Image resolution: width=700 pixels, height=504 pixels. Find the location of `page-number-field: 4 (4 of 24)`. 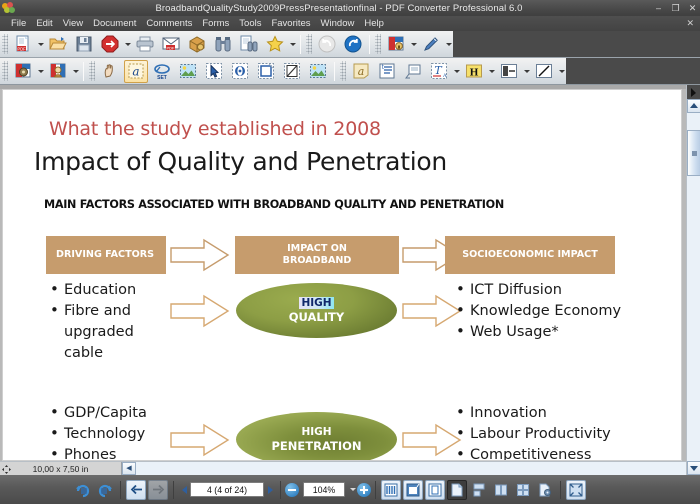

page-number-field: 4 (4 of 24) is located at coordinates (227, 489).